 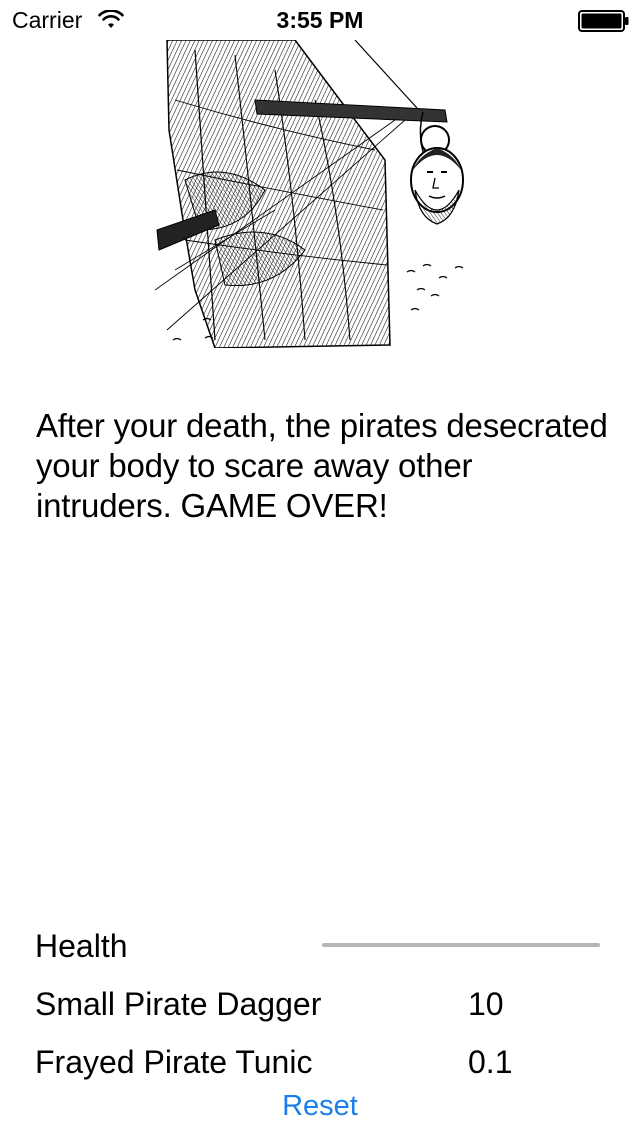 I want to click on clock: 3:55 PM, so click(x=320, y=20).